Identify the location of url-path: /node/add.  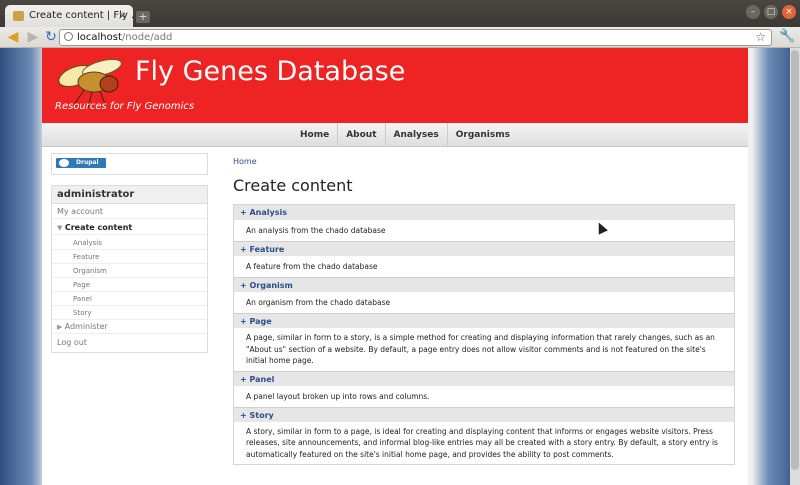
(147, 37).